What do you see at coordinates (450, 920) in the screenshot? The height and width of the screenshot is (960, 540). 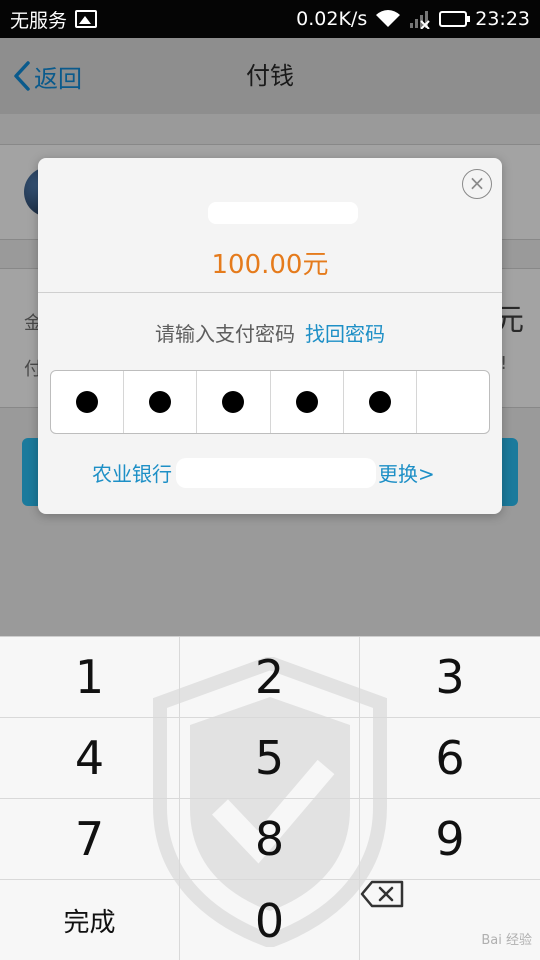 I see `backspace-key` at bounding box center [450, 920].